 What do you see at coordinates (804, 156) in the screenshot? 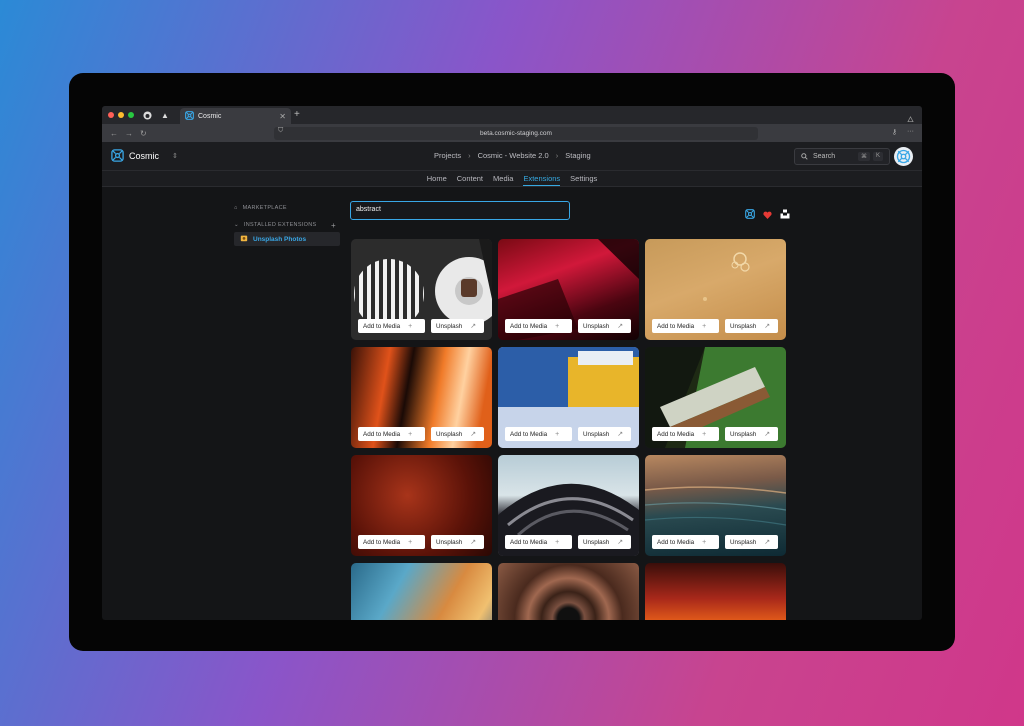
I see `search-icon` at bounding box center [804, 156].